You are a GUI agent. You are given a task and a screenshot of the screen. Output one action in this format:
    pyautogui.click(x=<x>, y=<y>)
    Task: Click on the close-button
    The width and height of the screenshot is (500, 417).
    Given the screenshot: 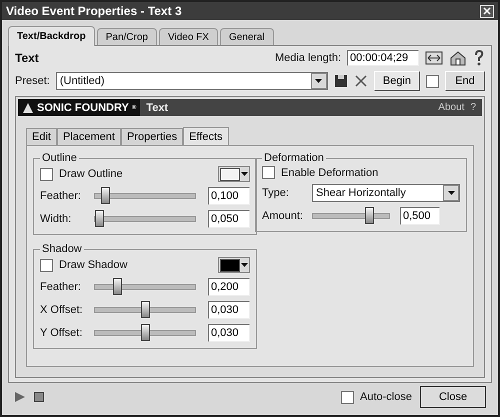 What is the action you would take?
    pyautogui.click(x=487, y=11)
    